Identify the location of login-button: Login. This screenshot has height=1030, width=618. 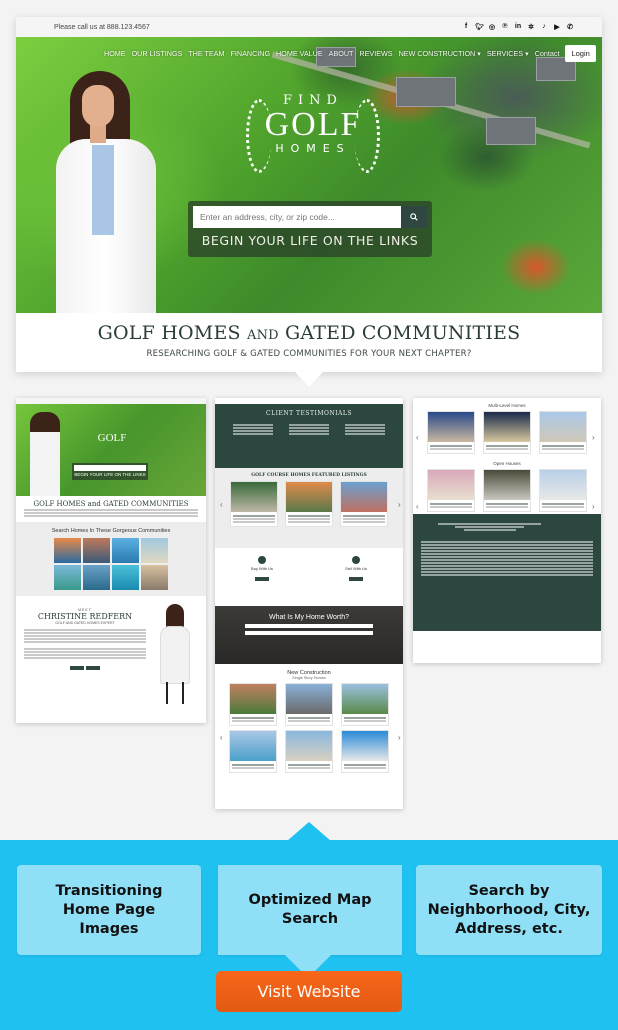
(580, 53).